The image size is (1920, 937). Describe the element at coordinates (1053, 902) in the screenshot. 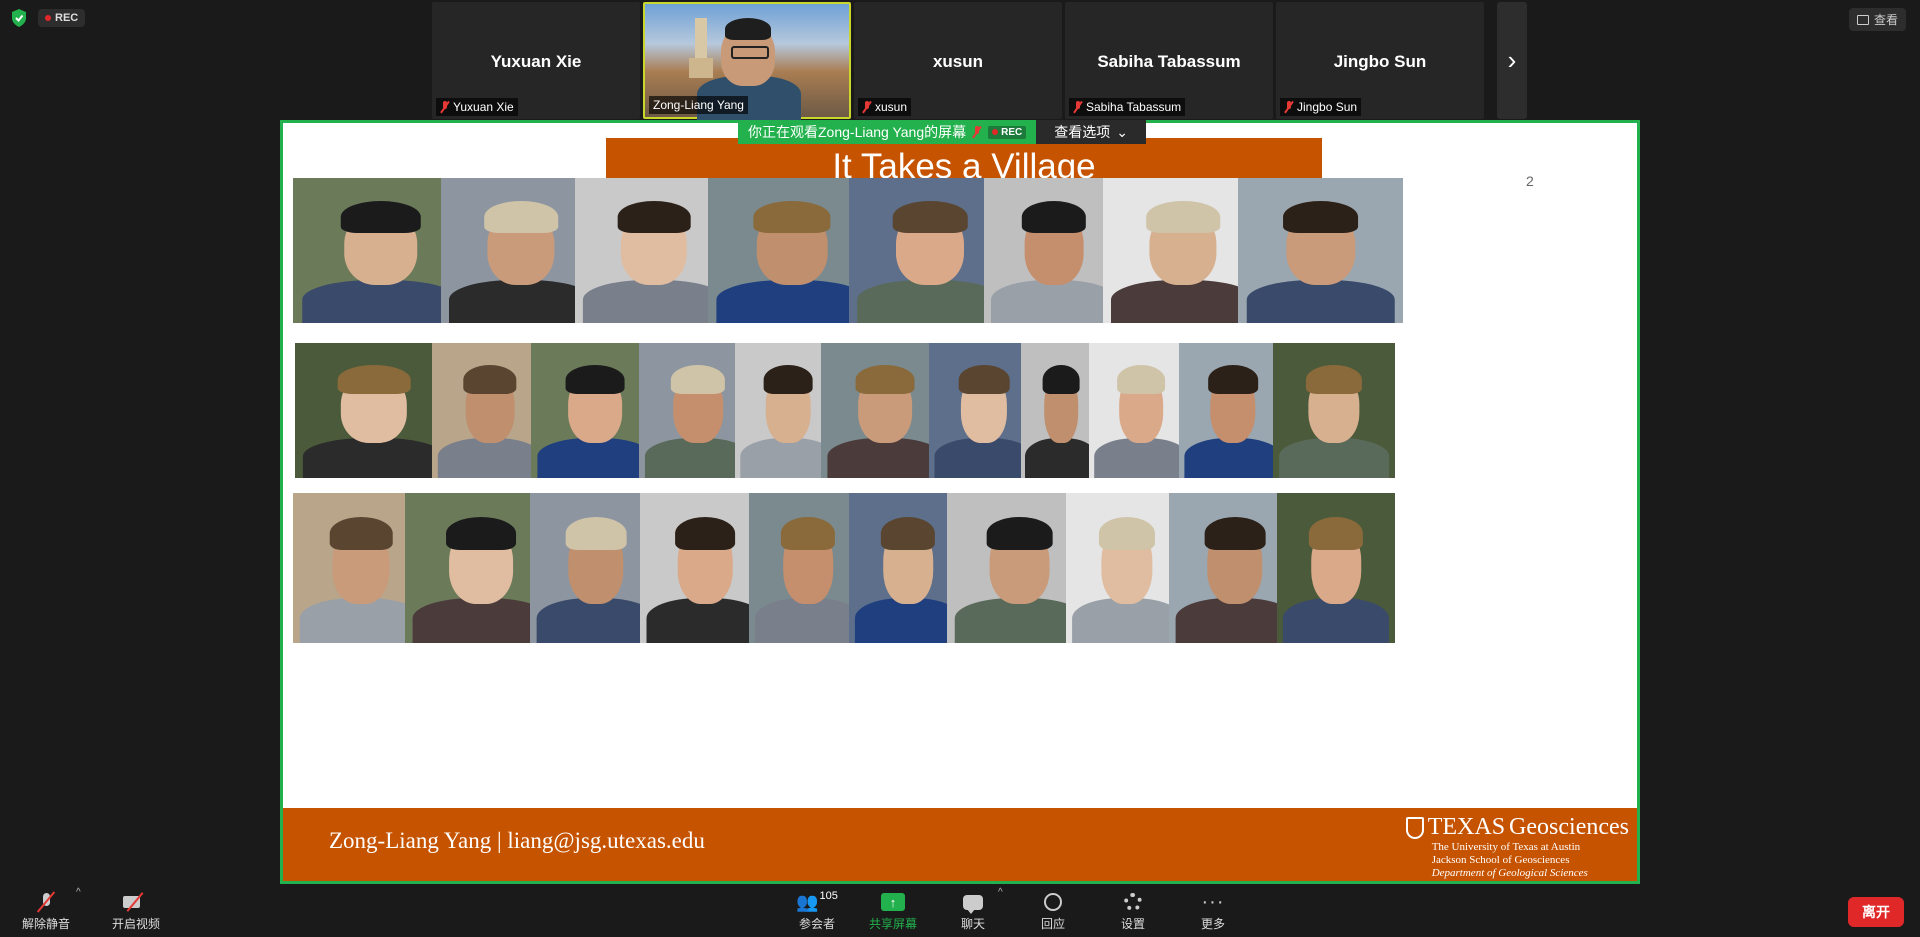

I see `reaction-icon` at that location.